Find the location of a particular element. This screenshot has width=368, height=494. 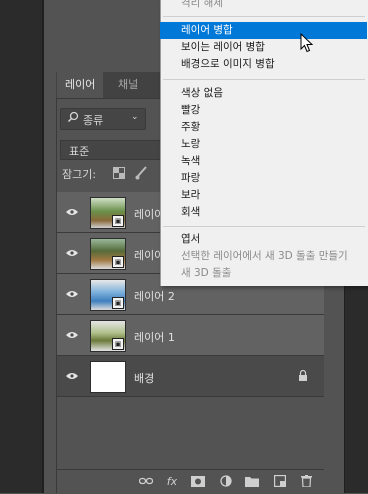

adjustment-layer-icon is located at coordinates (226, 481).